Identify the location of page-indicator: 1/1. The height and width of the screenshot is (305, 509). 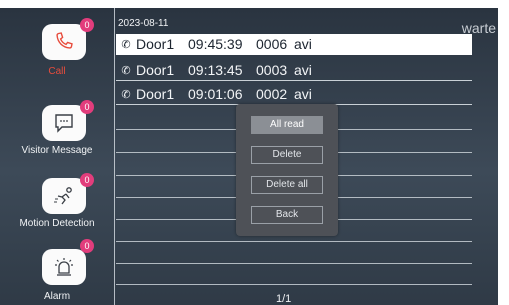
(284, 299).